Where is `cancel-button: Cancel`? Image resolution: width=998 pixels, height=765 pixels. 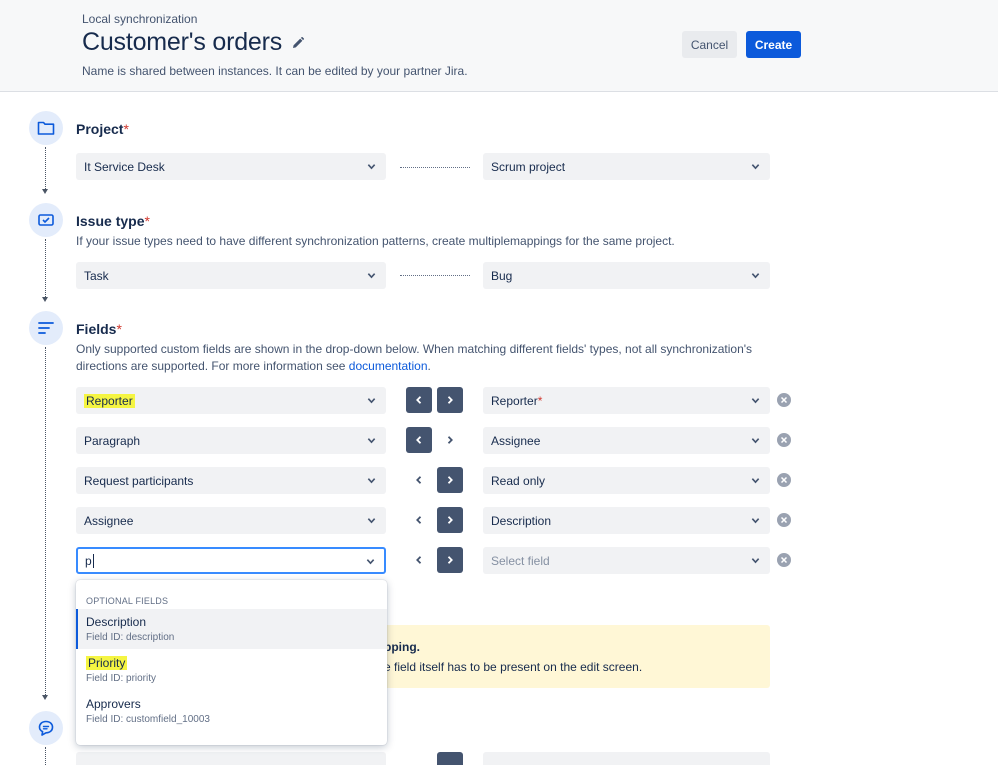 cancel-button: Cancel is located at coordinates (709, 44).